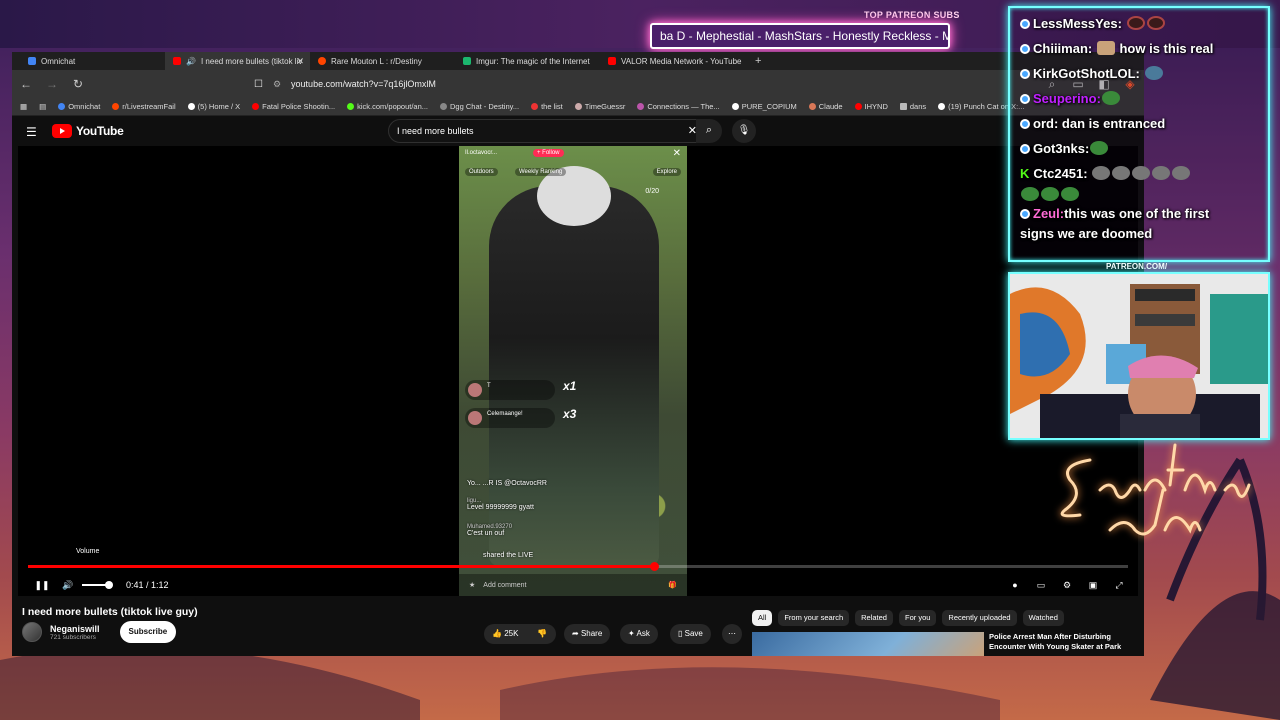 Image resolution: width=1280 pixels, height=720 pixels. I want to click on url-field: ☐ ⚙ youtube.com/watch?v=7q16jlOmxlM, so click(565, 84).